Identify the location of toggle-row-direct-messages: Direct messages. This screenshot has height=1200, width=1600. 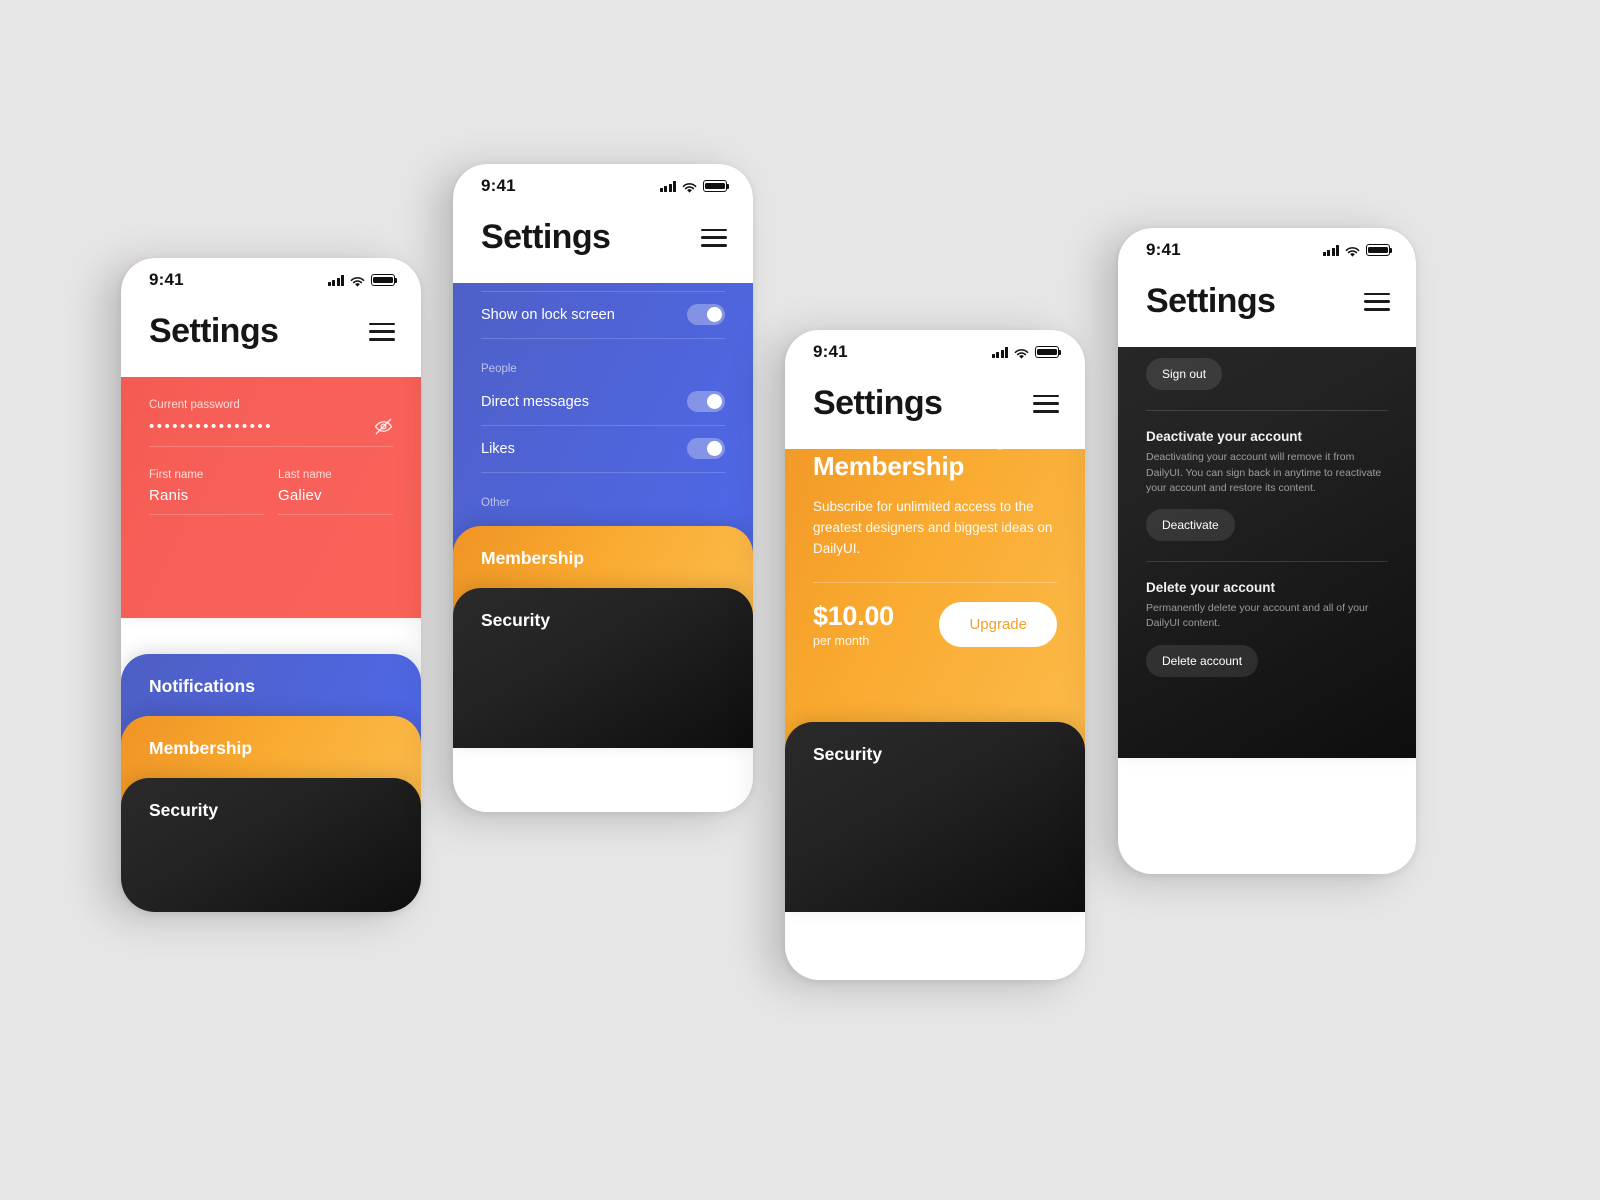
(603, 402).